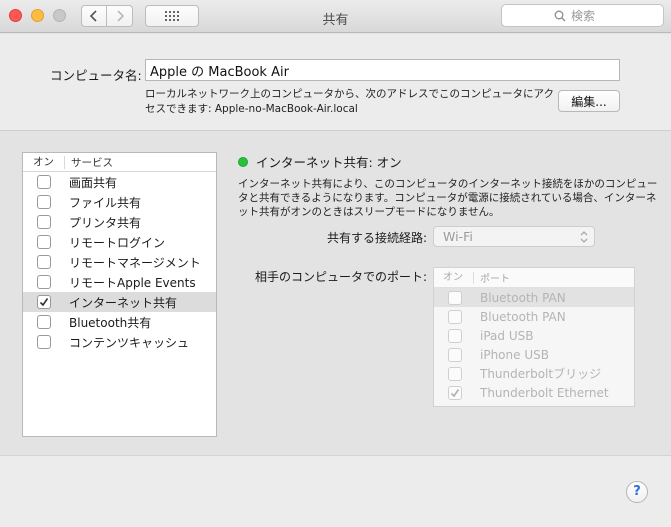  What do you see at coordinates (93, 182) in the screenshot?
I see `service-label: 画面共有` at bounding box center [93, 182].